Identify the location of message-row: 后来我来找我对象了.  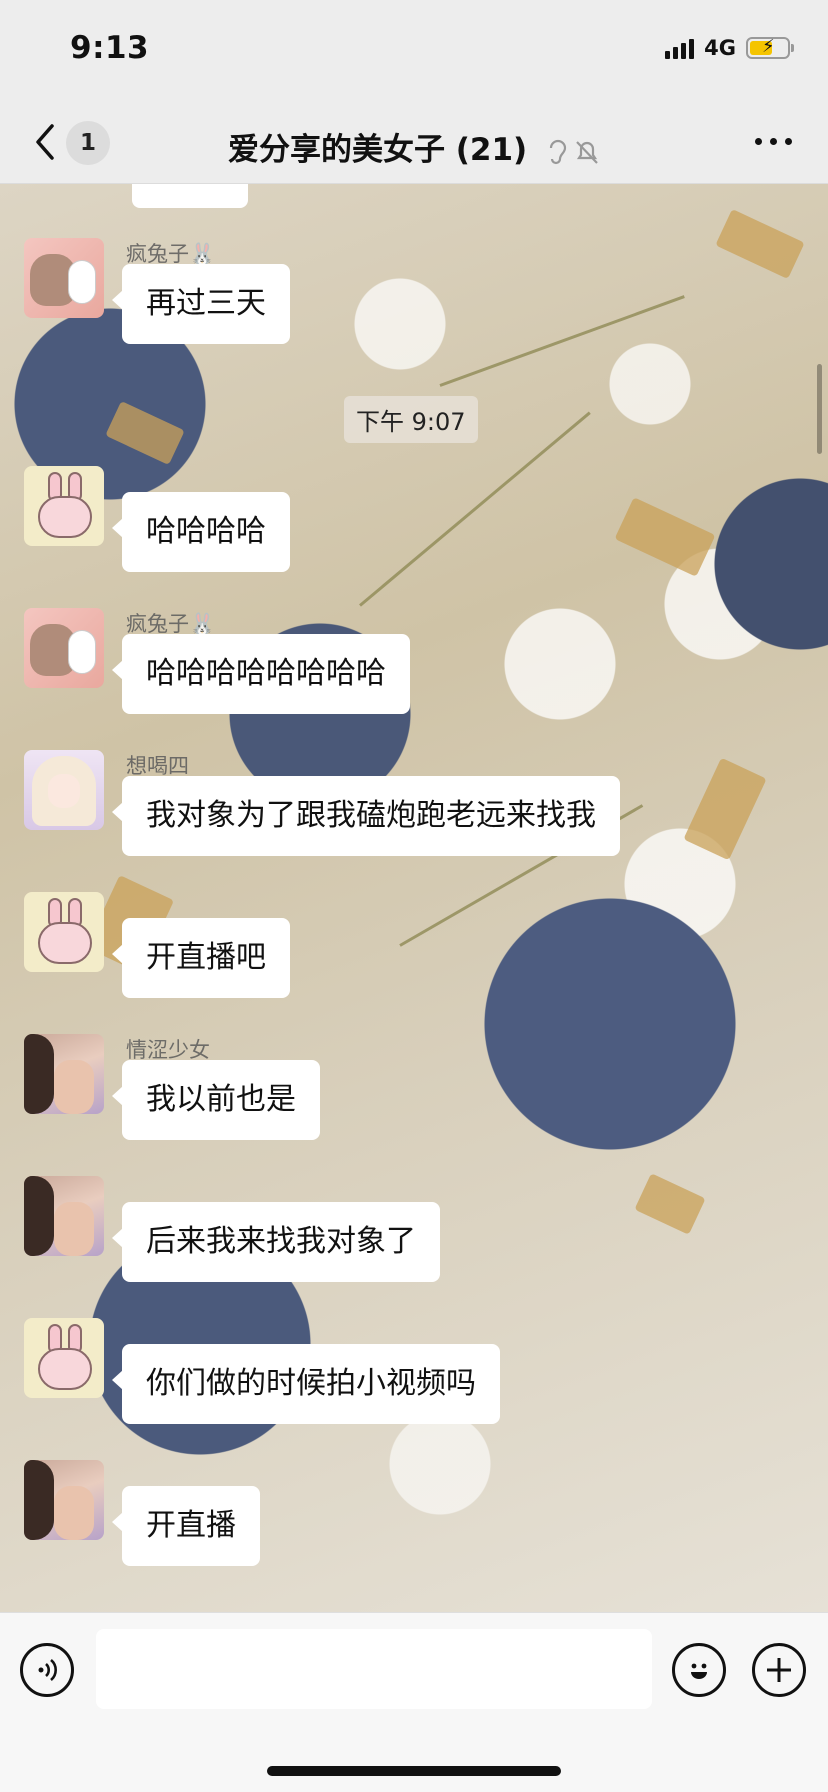
(232, 1229).